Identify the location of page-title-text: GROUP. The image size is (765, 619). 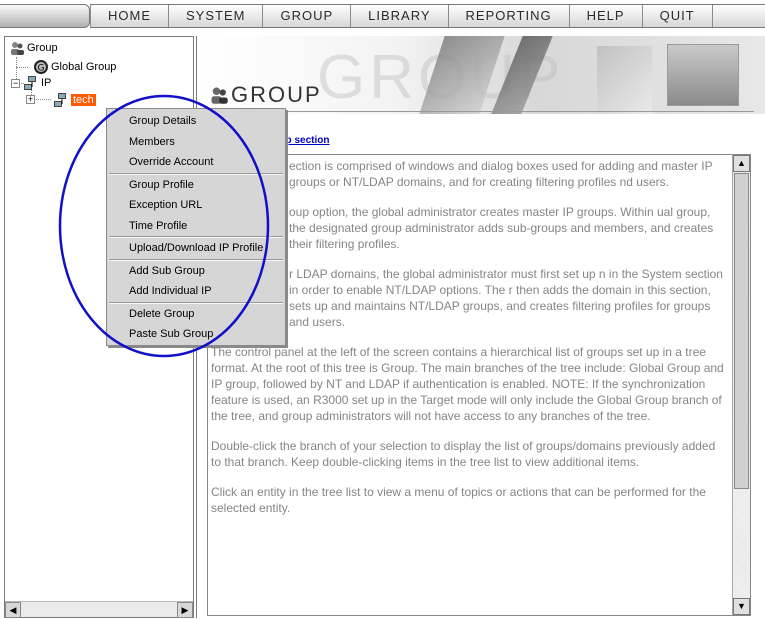
(276, 94).